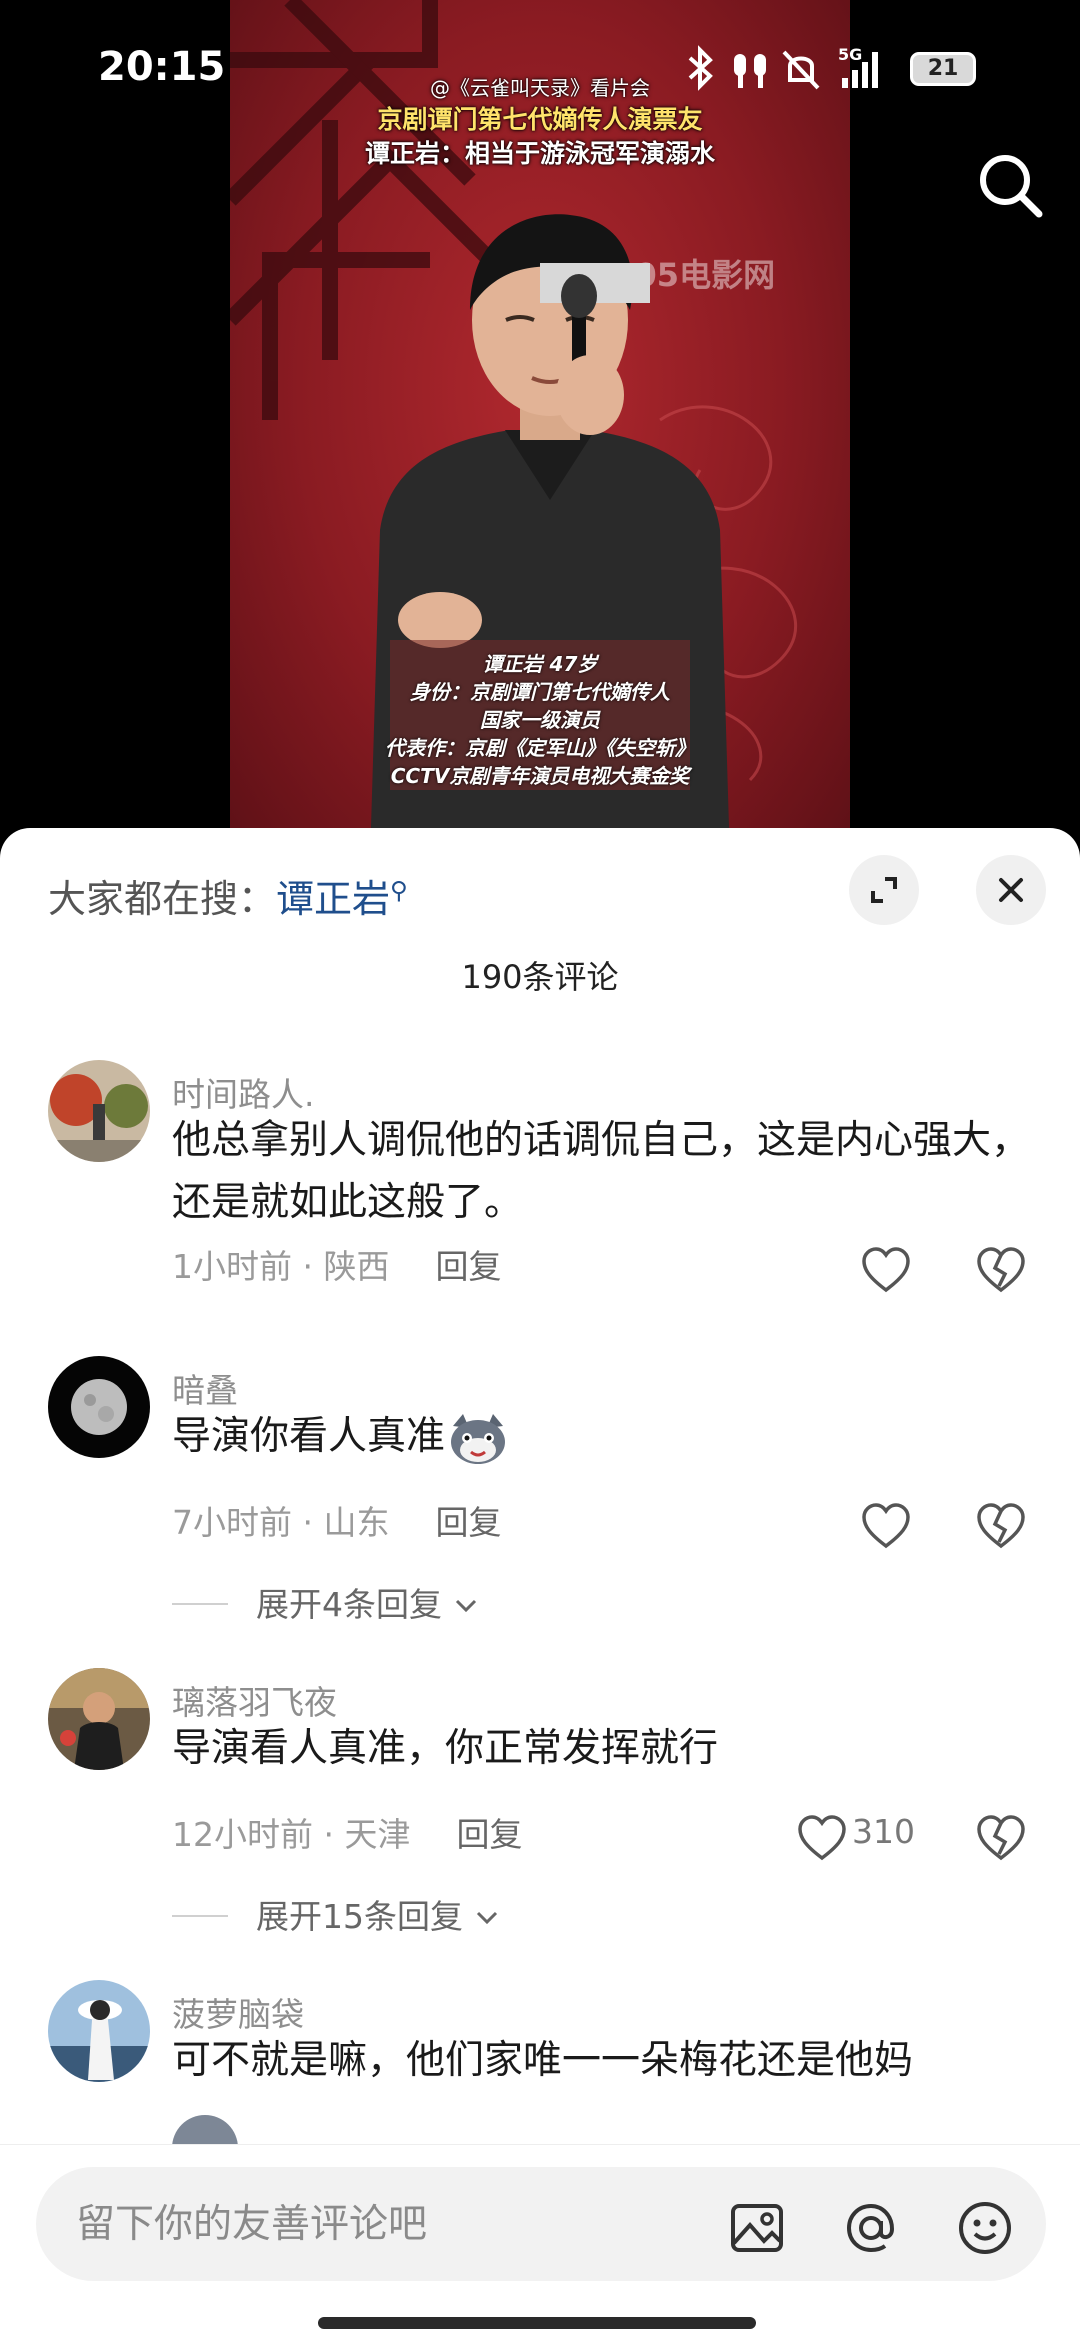  I want to click on close-button, so click(1011, 890).